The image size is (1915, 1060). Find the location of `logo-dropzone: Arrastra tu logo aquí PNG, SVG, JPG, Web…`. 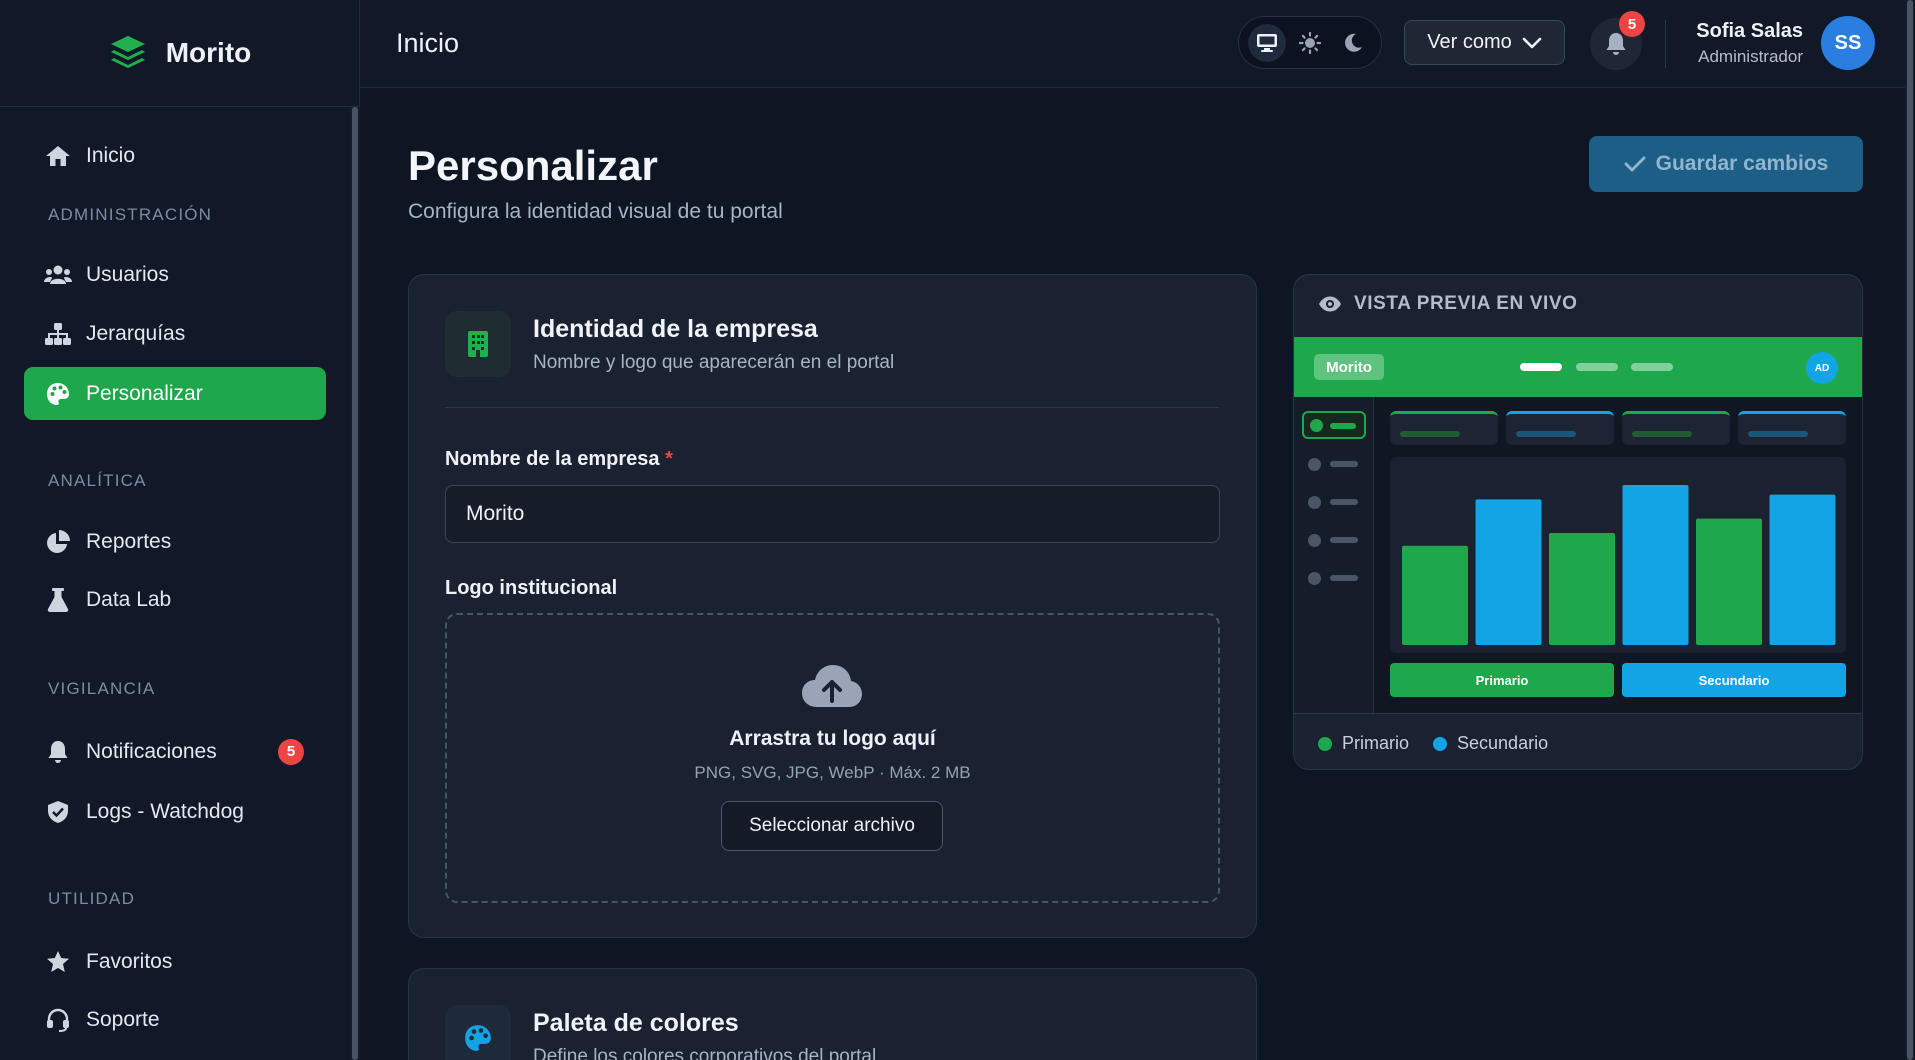

logo-dropzone: Arrastra tu logo aquí PNG, SVG, JPG, Web… is located at coordinates (832, 758).